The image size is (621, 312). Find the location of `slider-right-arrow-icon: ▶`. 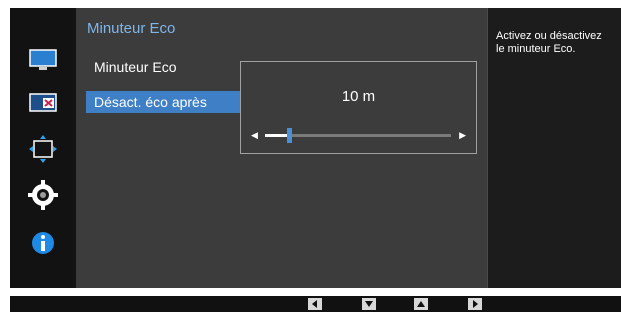

slider-right-arrow-icon: ▶ is located at coordinates (462, 135).